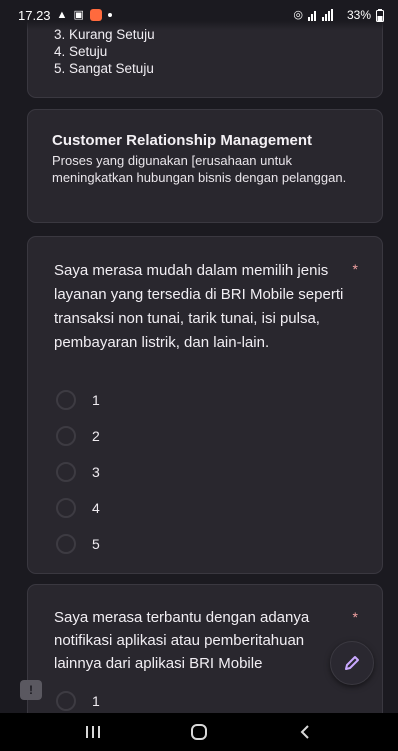 This screenshot has width=398, height=751. I want to click on gallery-icon: ▣, so click(78, 14).